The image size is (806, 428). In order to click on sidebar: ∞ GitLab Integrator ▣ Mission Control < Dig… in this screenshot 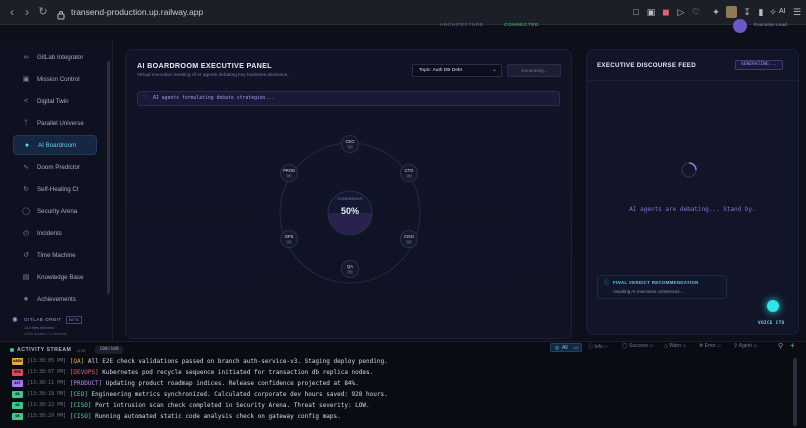, I will do `click(56, 202)`.